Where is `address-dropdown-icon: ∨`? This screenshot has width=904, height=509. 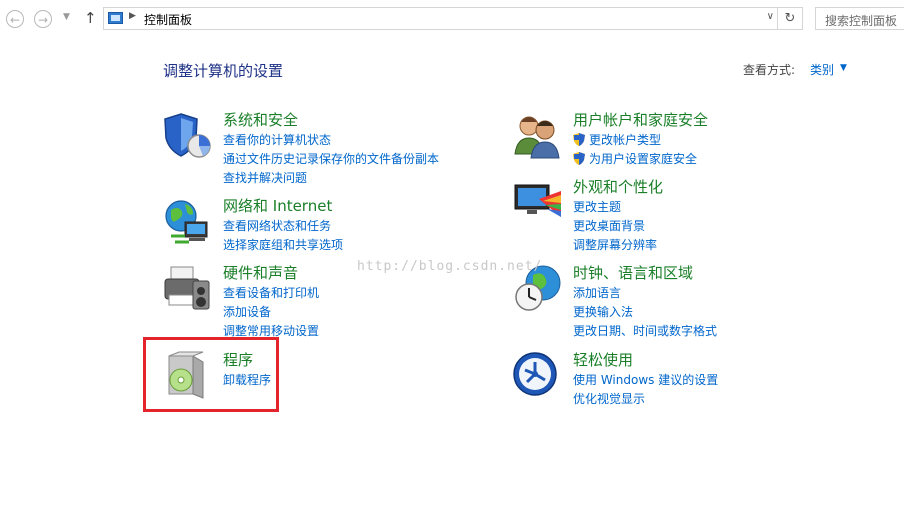 address-dropdown-icon: ∨ is located at coordinates (770, 16).